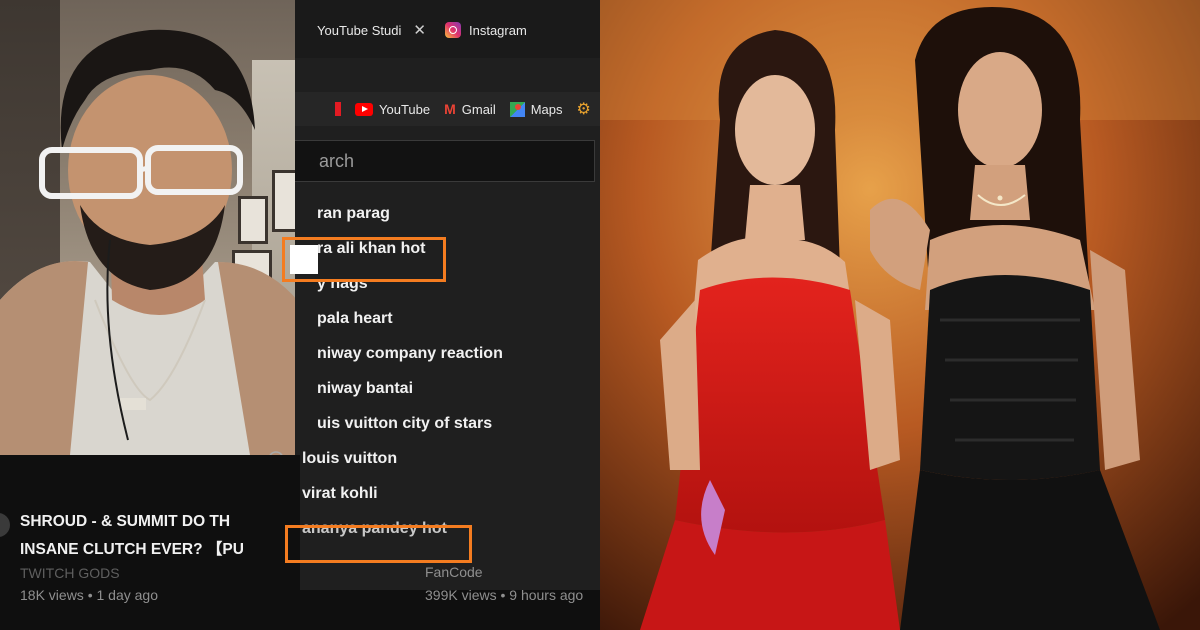 This screenshot has width=1200, height=630. Describe the element at coordinates (447, 388) in the screenshot. I see `suggestion-item: niway bantai` at that location.